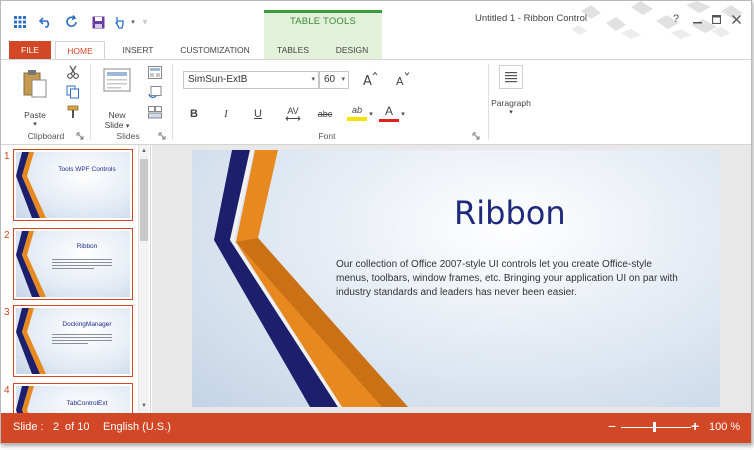 The width and height of the screenshot is (754, 450). What do you see at coordinates (73, 341) in the screenshot?
I see `thumbnail-canvas: DockingManager` at bounding box center [73, 341].